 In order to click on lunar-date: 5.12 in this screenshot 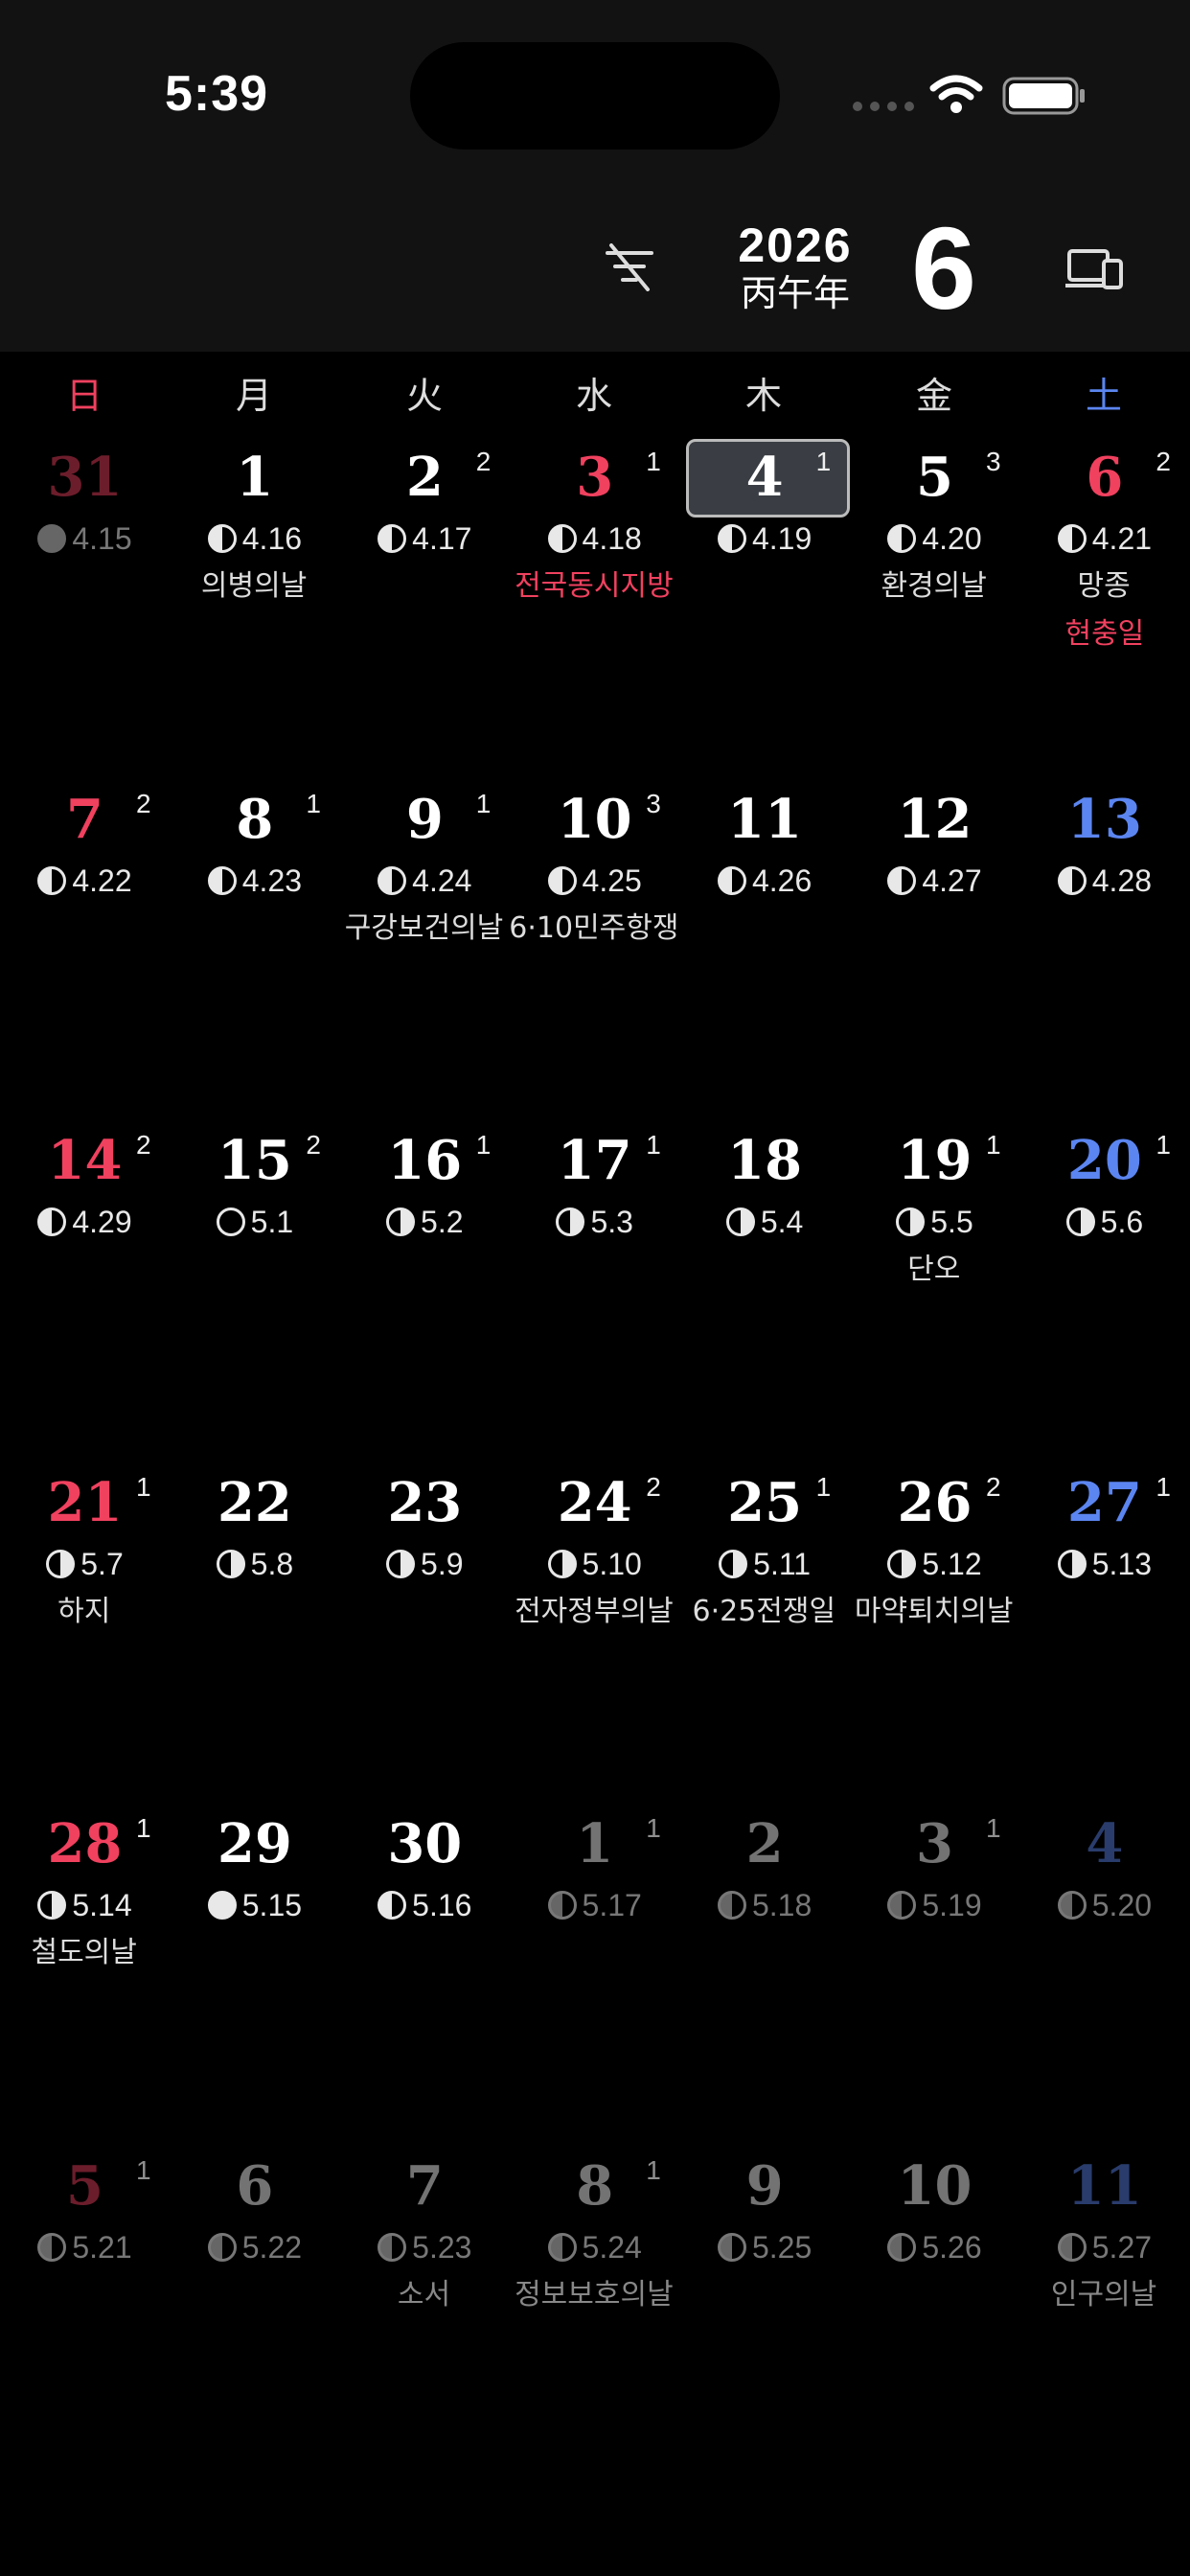, I will do `click(935, 1564)`.